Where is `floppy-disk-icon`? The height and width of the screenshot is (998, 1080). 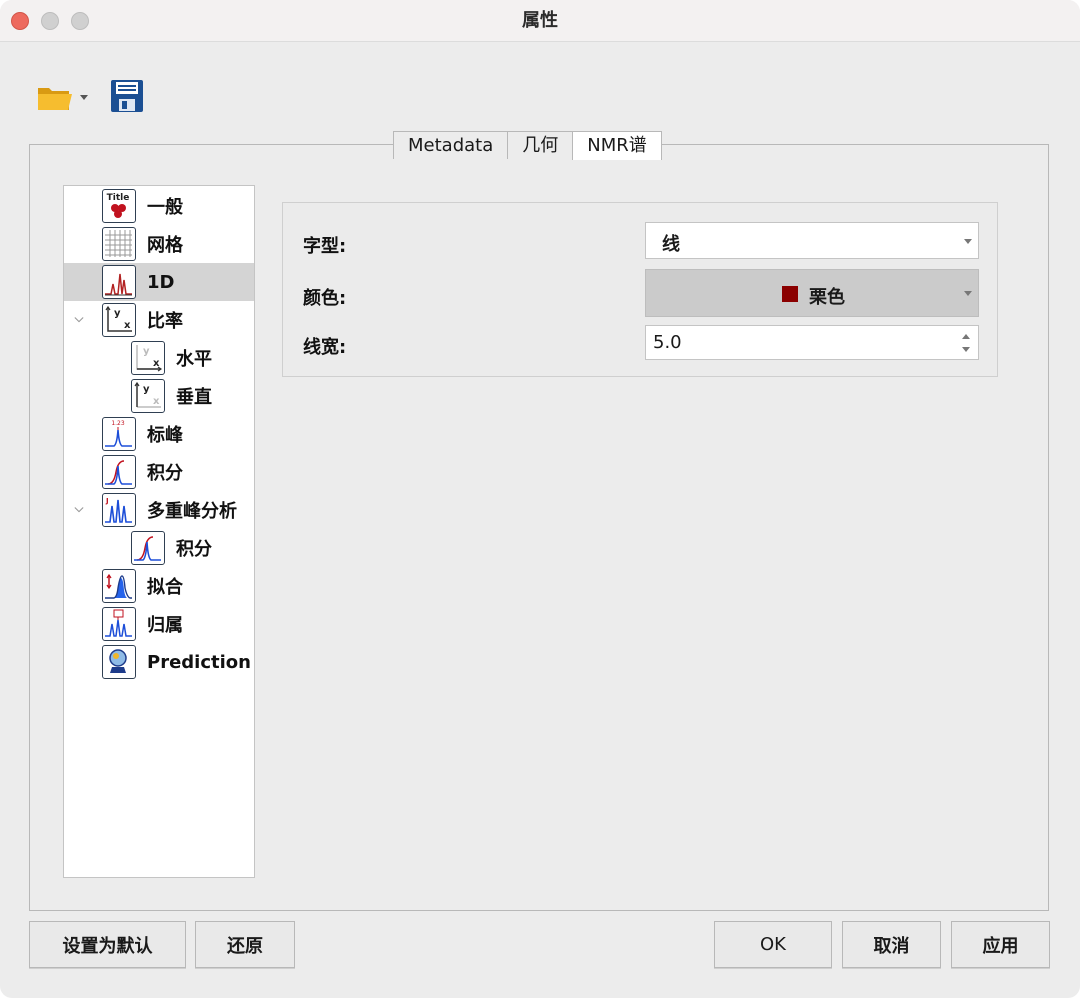
floppy-disk-icon is located at coordinates (127, 96).